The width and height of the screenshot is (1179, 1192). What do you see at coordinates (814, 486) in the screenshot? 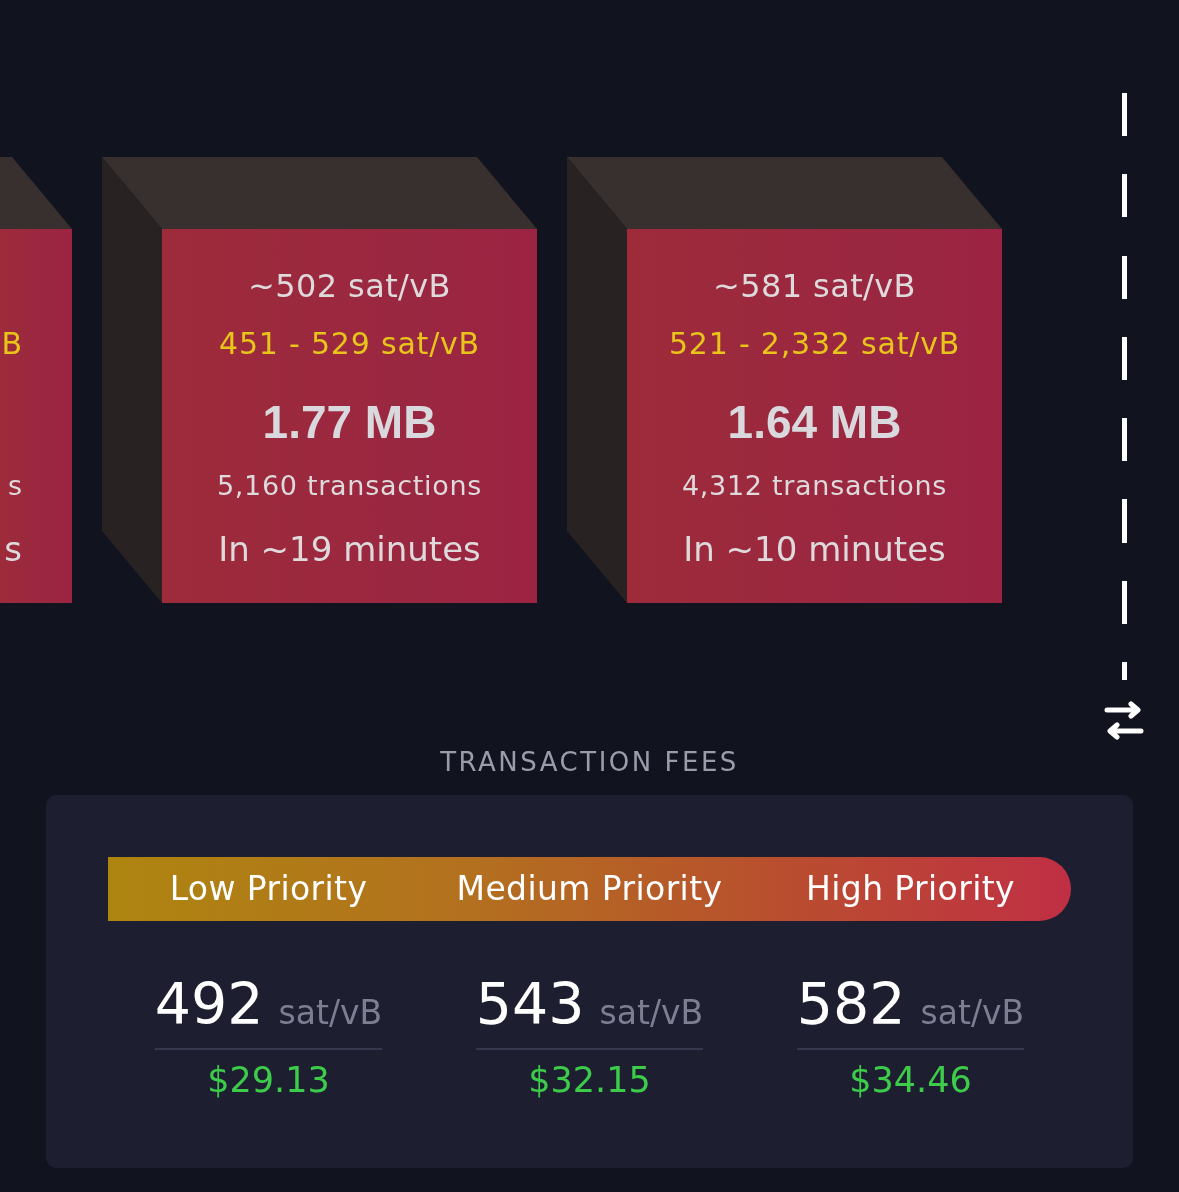
I see `transaction-count-text: 4,312 transactions` at bounding box center [814, 486].